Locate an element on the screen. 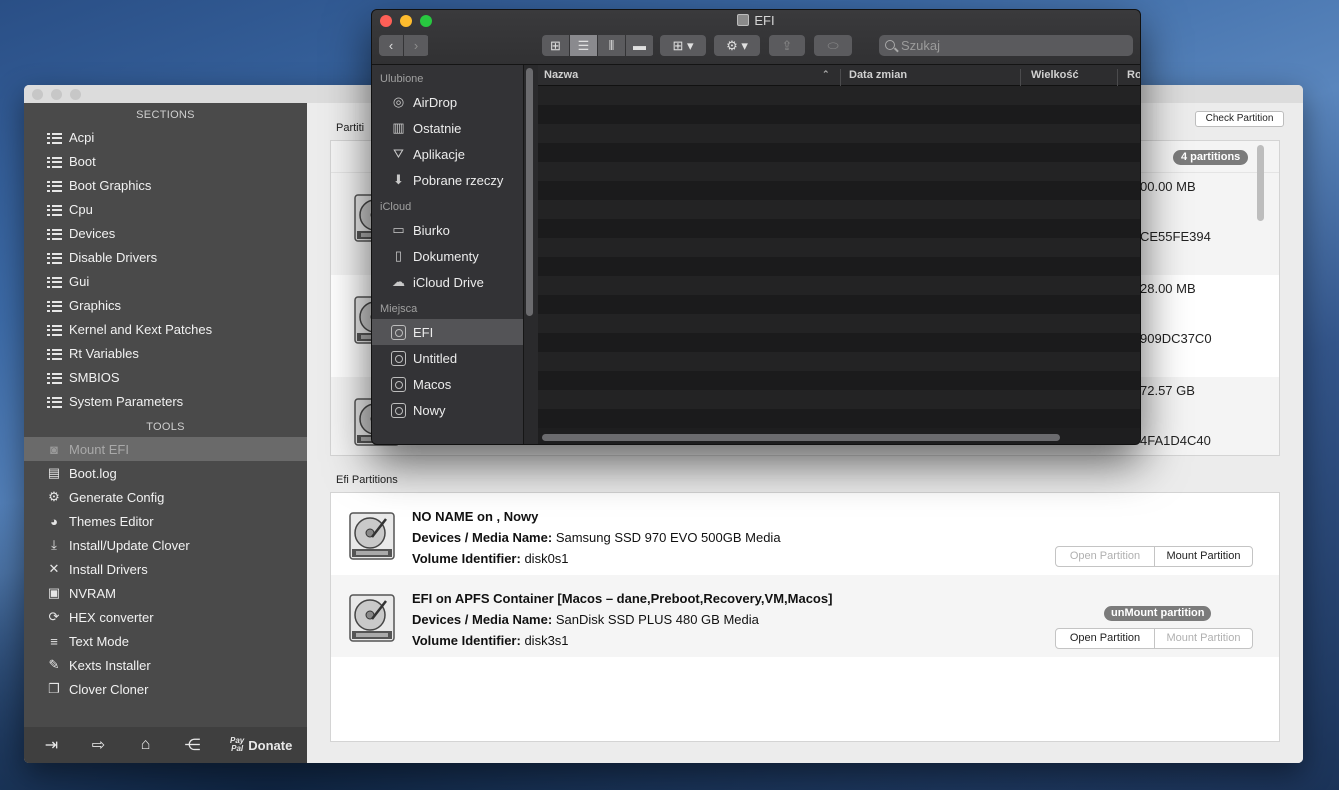  icon-view-button: ⊞ is located at coordinates (555, 45).